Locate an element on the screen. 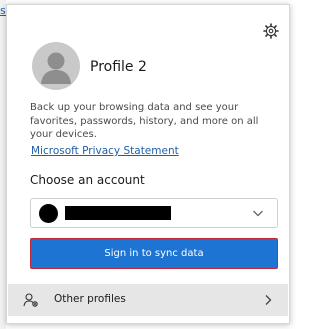  privacy-statement-link: Microsoft Privacy Statement is located at coordinates (105, 151).